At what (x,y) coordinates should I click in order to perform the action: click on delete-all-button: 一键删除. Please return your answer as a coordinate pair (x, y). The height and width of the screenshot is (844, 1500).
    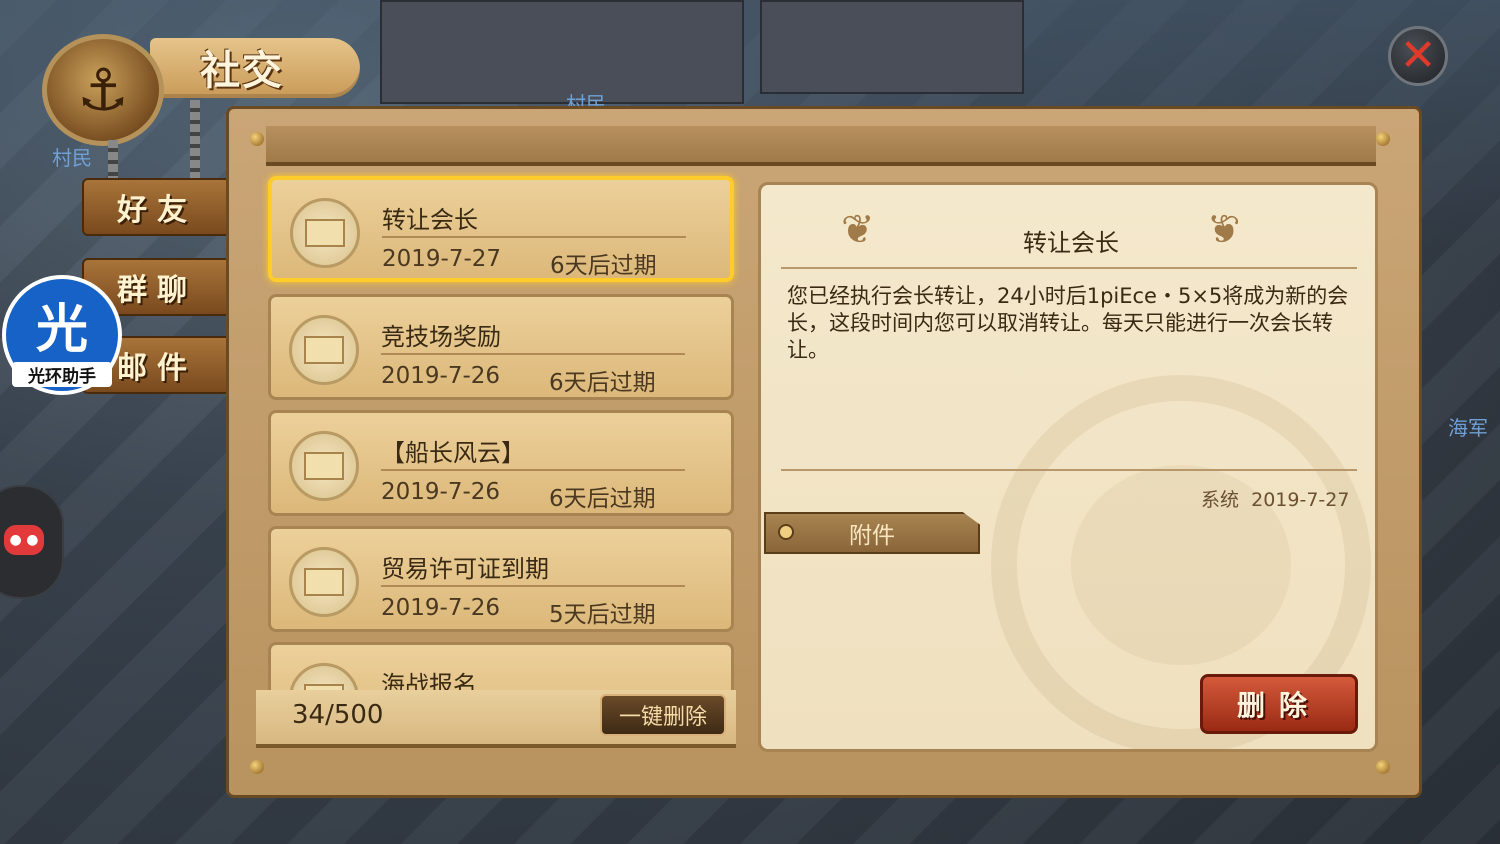
    Looking at the image, I should click on (663, 715).